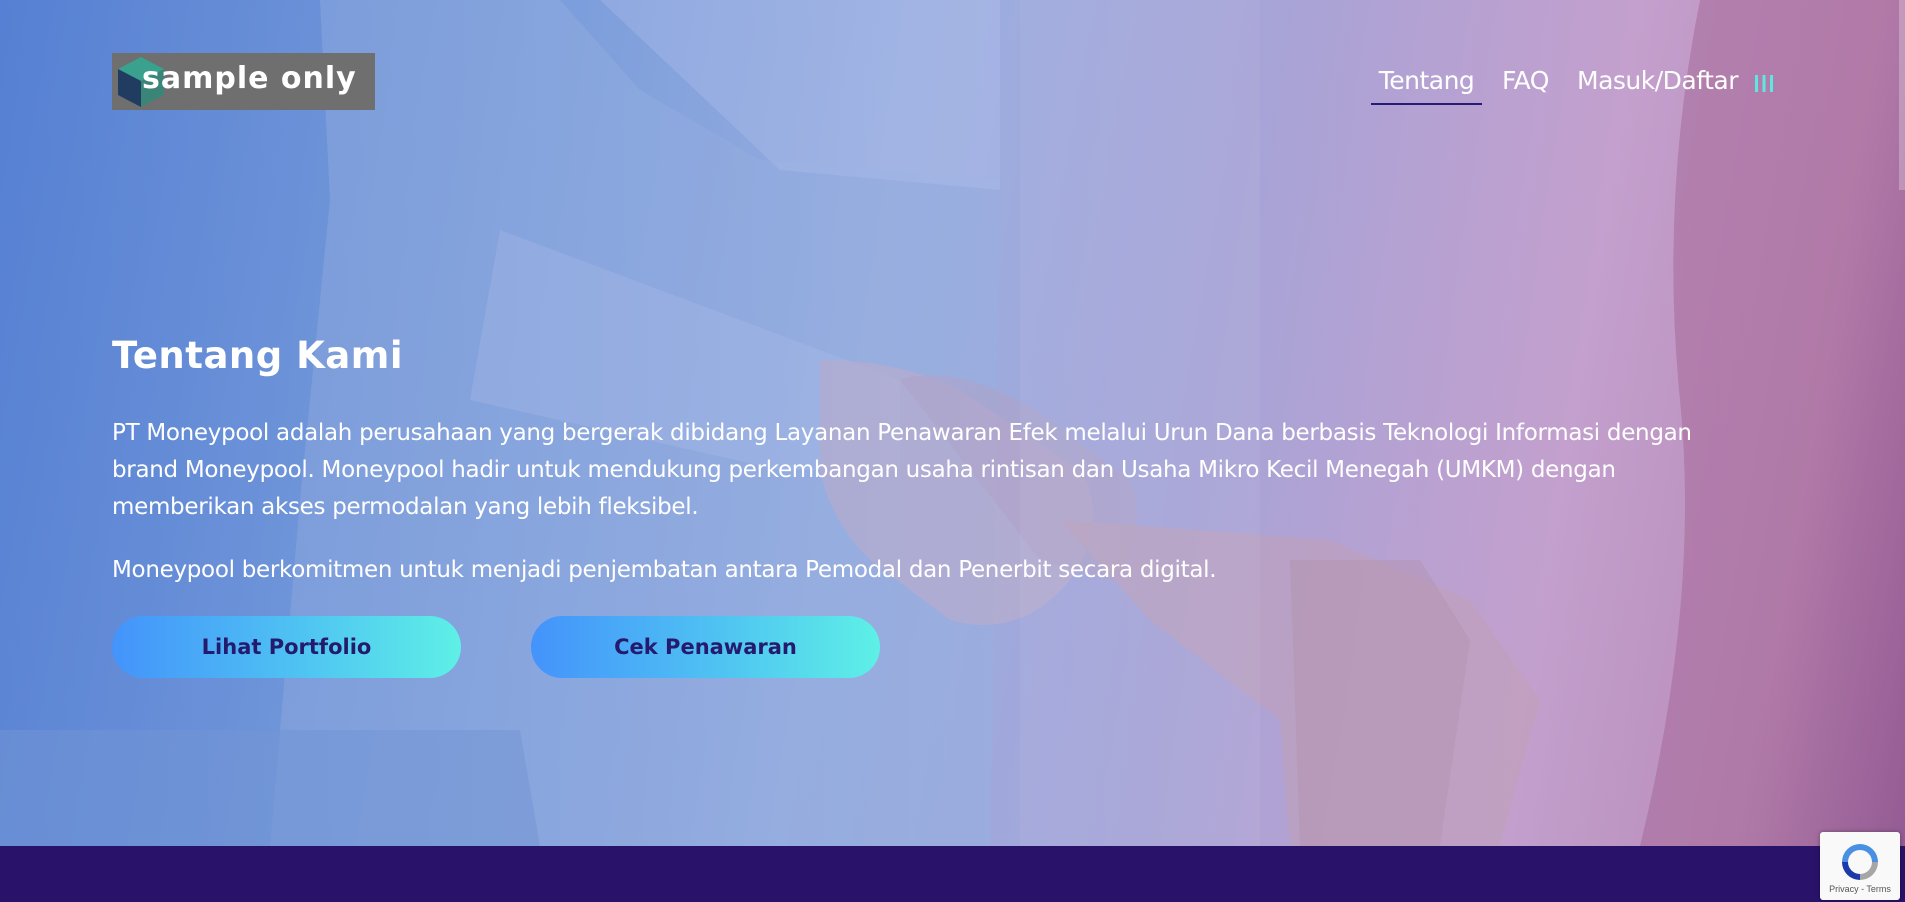 The height and width of the screenshot is (902, 1905). I want to click on cek-penawaran-button: Cek Penawaran, so click(705, 647).